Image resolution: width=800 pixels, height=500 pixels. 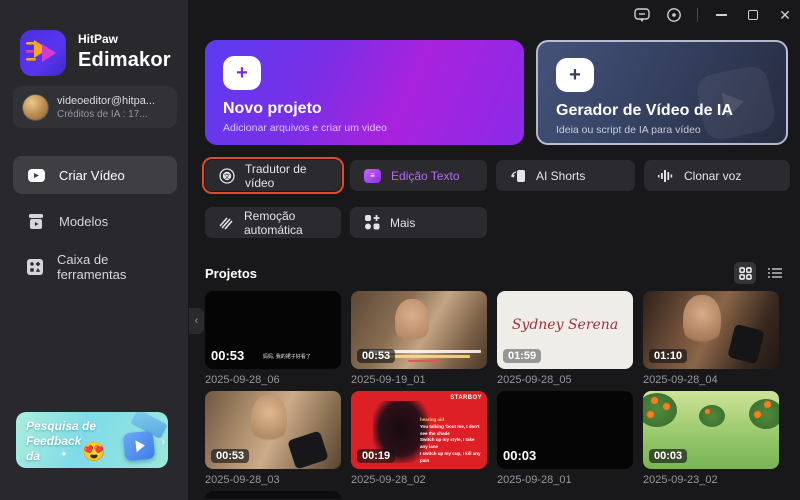 I want to click on video-translator-button: 文 Tradutor de vídeo, so click(x=273, y=175).